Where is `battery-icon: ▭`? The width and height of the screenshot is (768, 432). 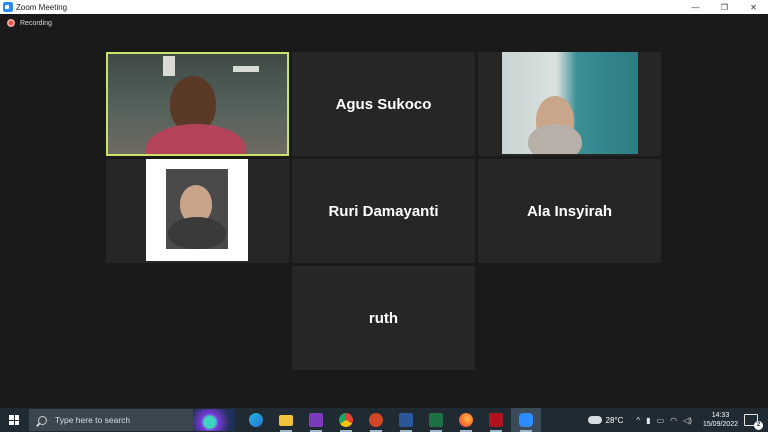
battery-icon: ▭ is located at coordinates (661, 420).